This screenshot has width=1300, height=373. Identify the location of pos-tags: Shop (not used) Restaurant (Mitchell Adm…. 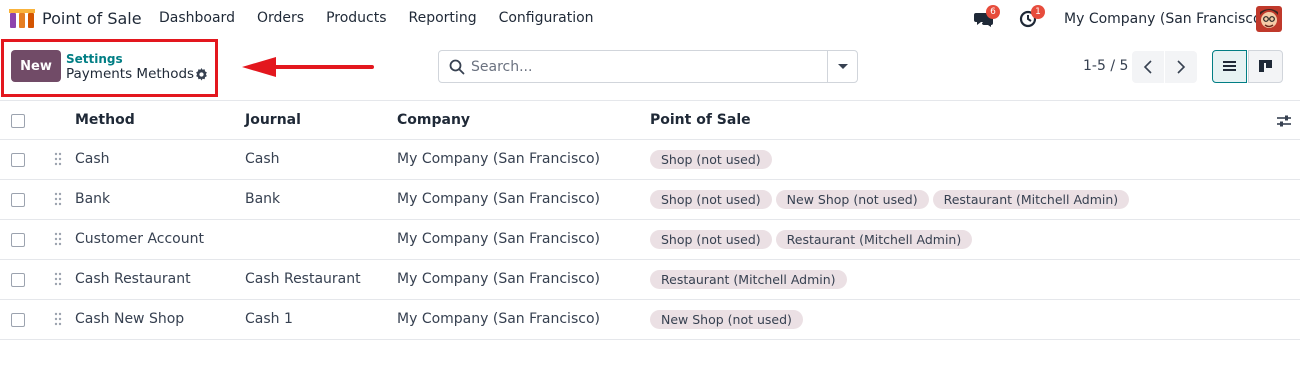
(813, 239).